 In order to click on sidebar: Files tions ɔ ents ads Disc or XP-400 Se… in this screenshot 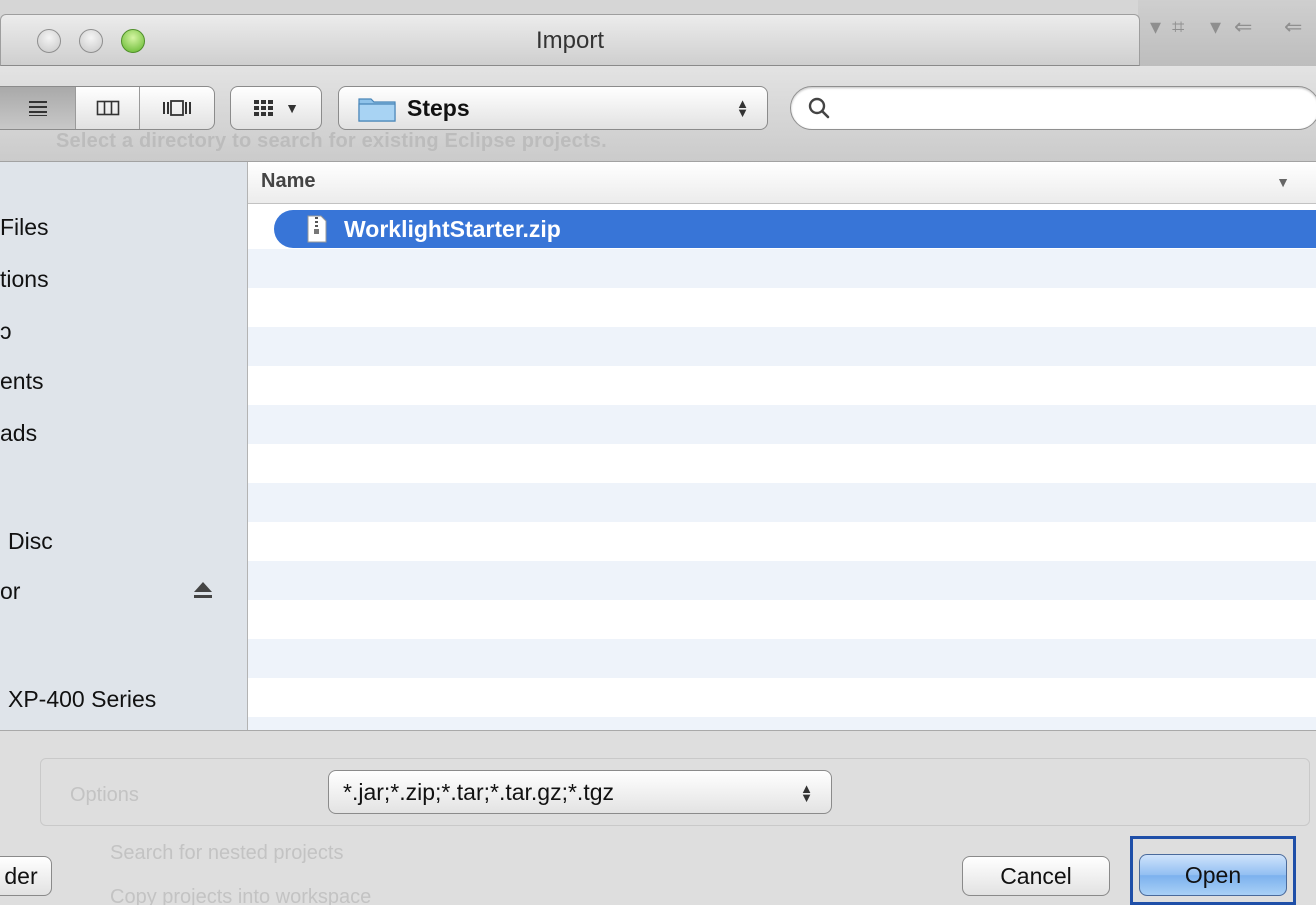, I will do `click(124, 446)`.